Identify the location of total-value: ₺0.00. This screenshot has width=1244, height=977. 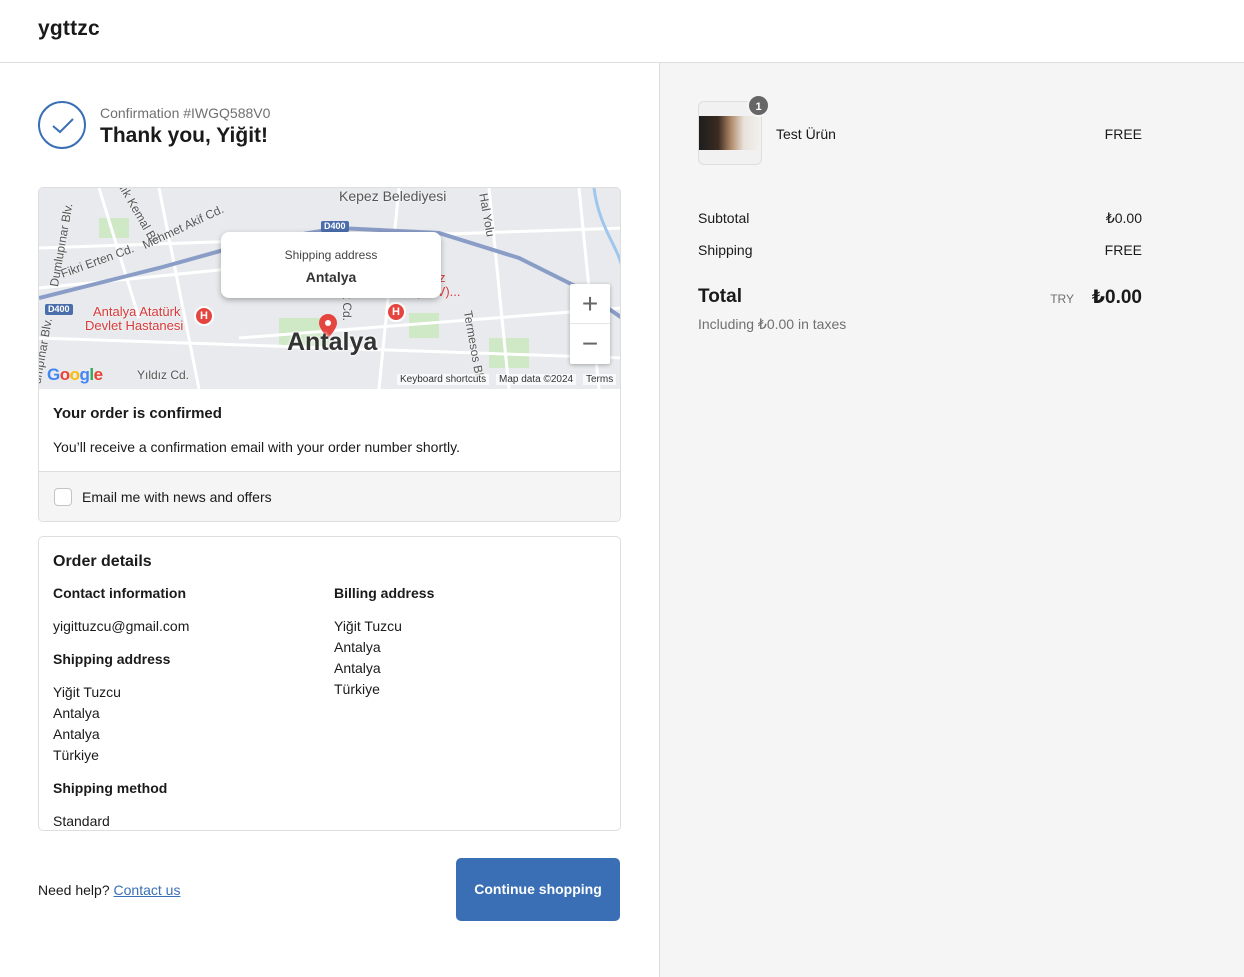
(1116, 297).